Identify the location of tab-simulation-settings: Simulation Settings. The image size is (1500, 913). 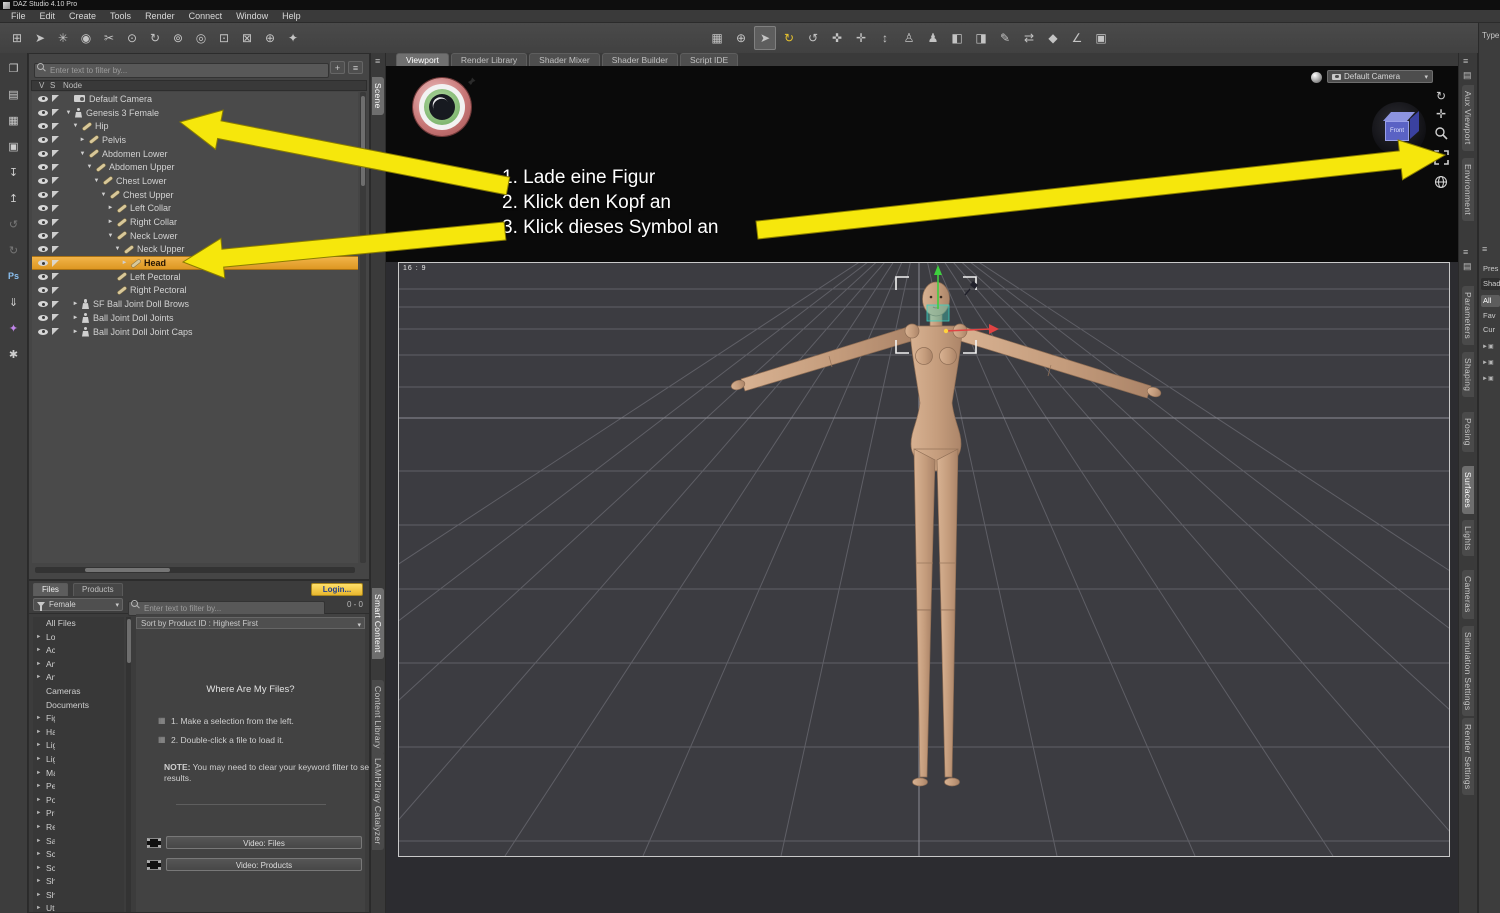
(1468, 671).